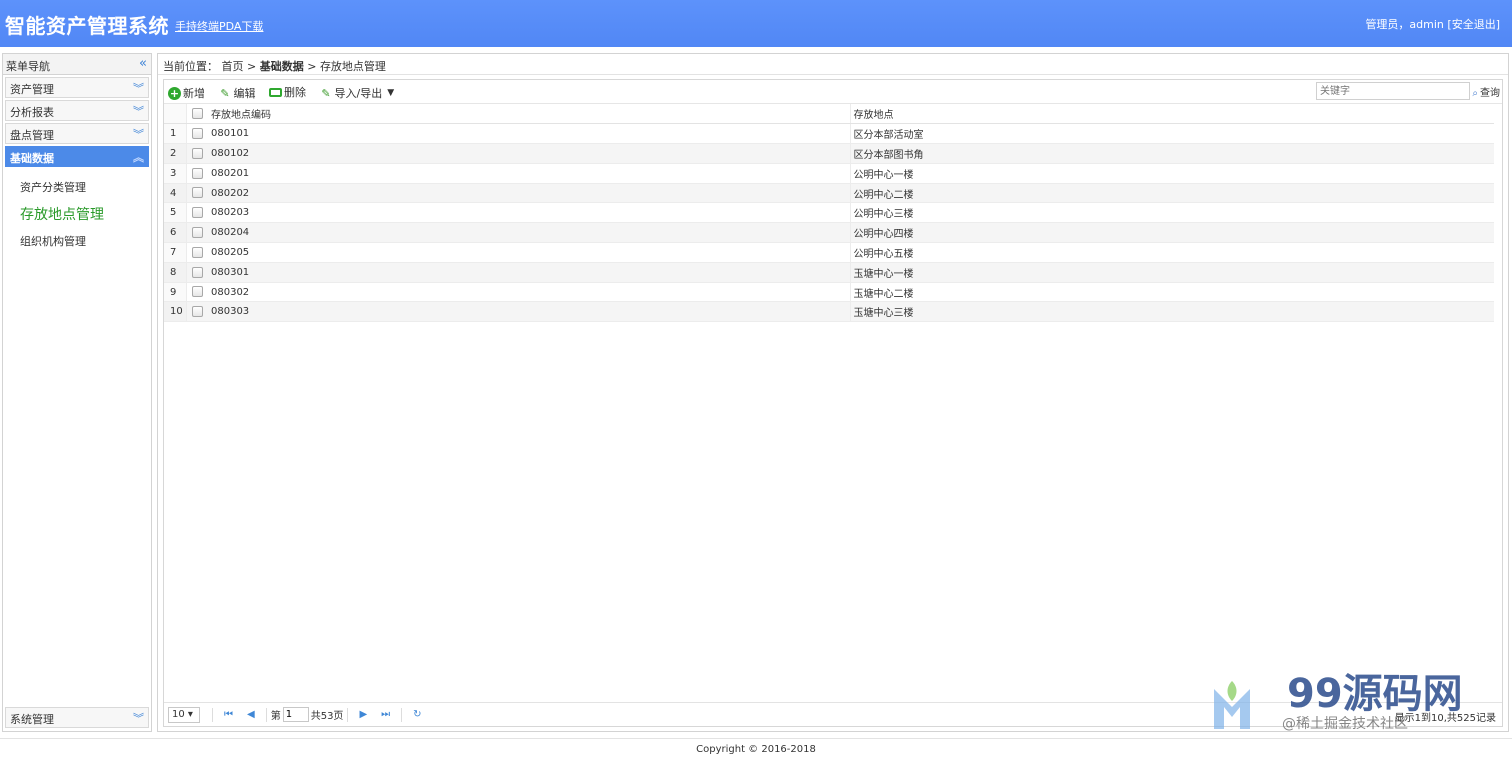  I want to click on breadcrumb-prefix: 当前位置：, so click(190, 66).